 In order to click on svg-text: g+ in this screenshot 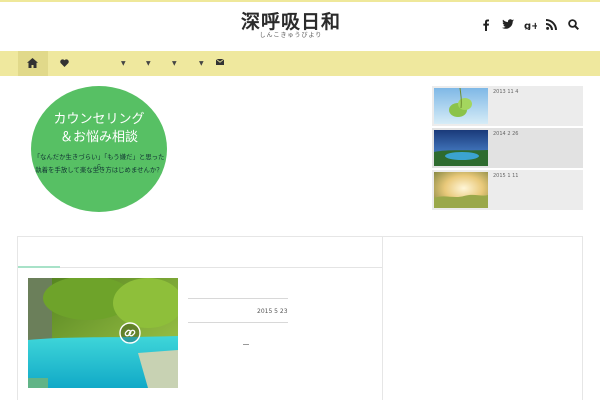, I will do `click(530, 25)`.